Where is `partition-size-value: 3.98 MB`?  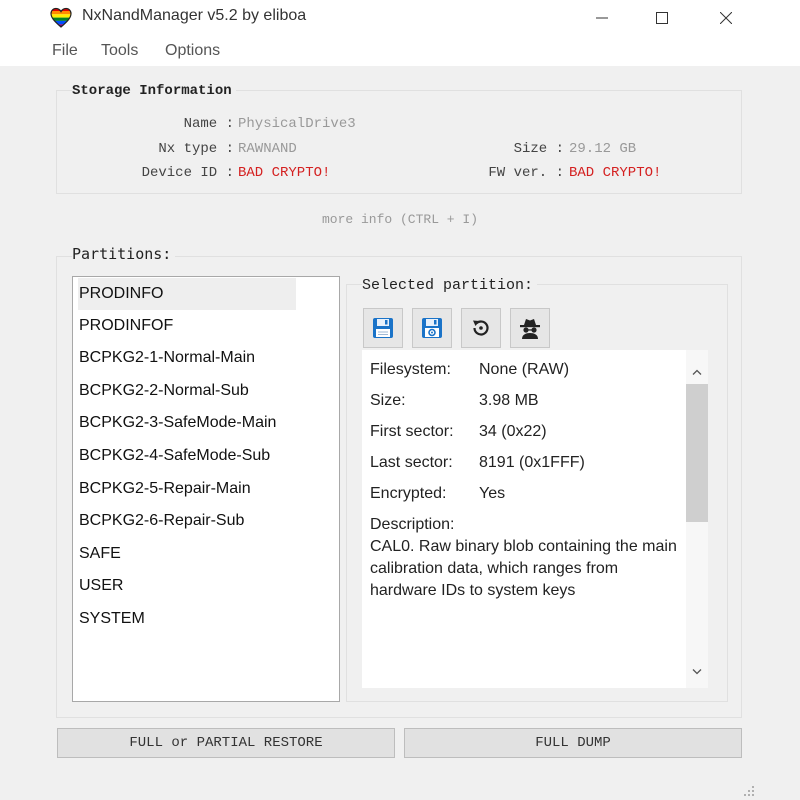
partition-size-value: 3.98 MB is located at coordinates (509, 400).